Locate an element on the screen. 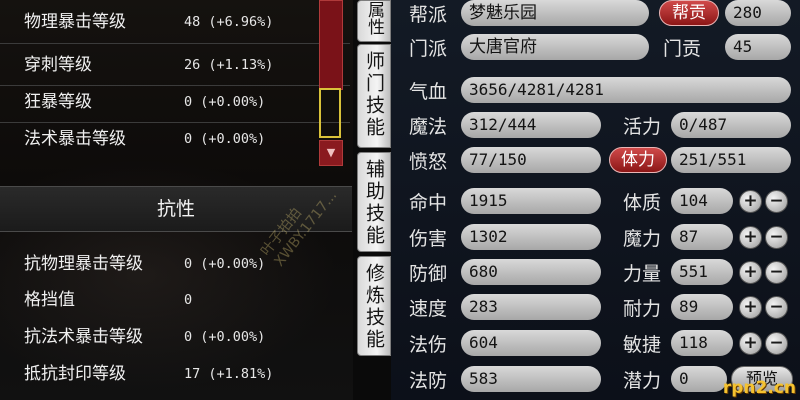 The width and height of the screenshot is (800, 400). stat-name: 抗法术暴击等级 is located at coordinates (83, 337).